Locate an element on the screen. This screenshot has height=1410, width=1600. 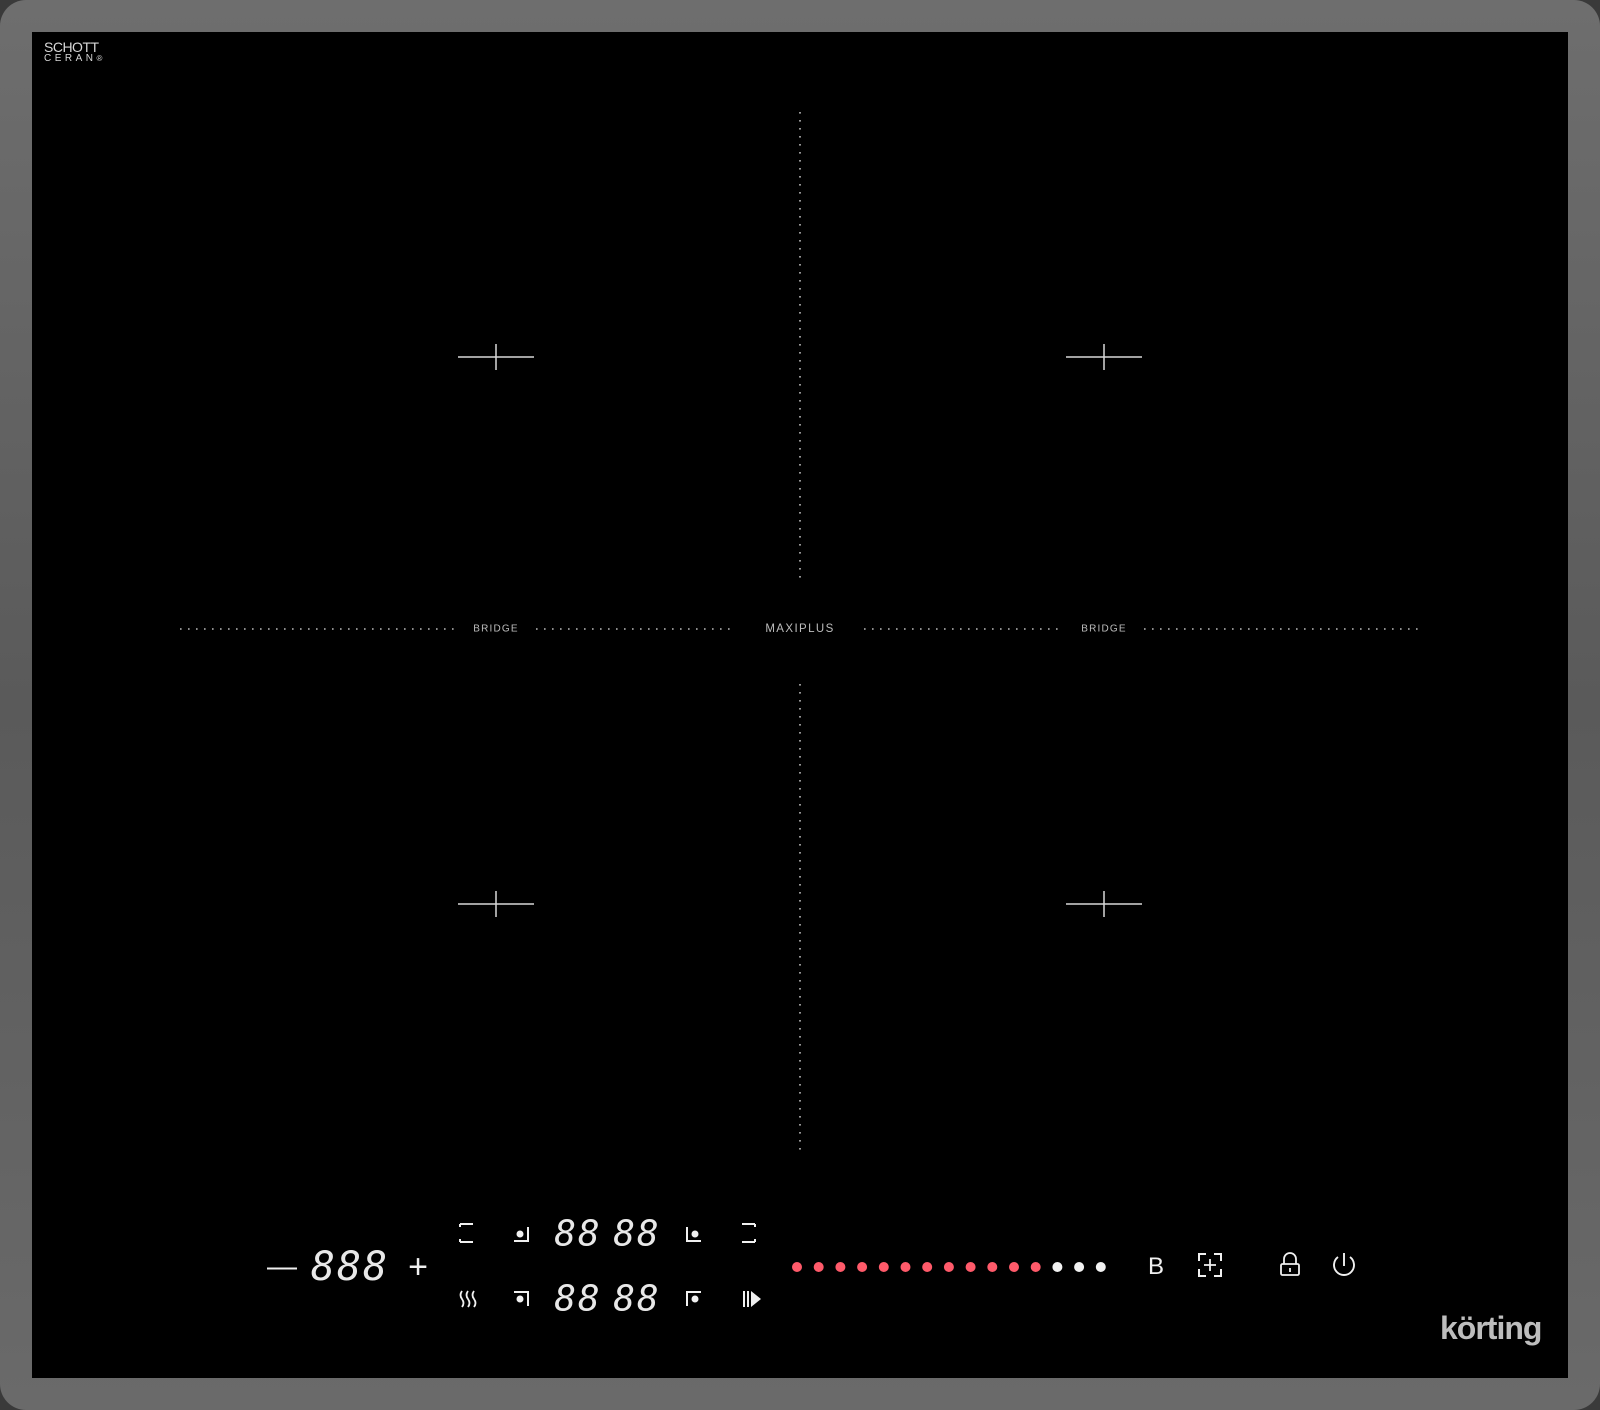
maxiplus-label: MAXIPLUS is located at coordinates (800, 629).